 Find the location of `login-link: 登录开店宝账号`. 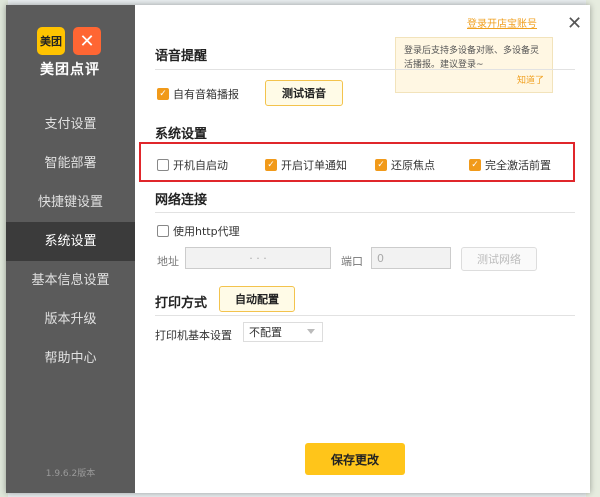

login-link: 登录开店宝账号 is located at coordinates (502, 22).